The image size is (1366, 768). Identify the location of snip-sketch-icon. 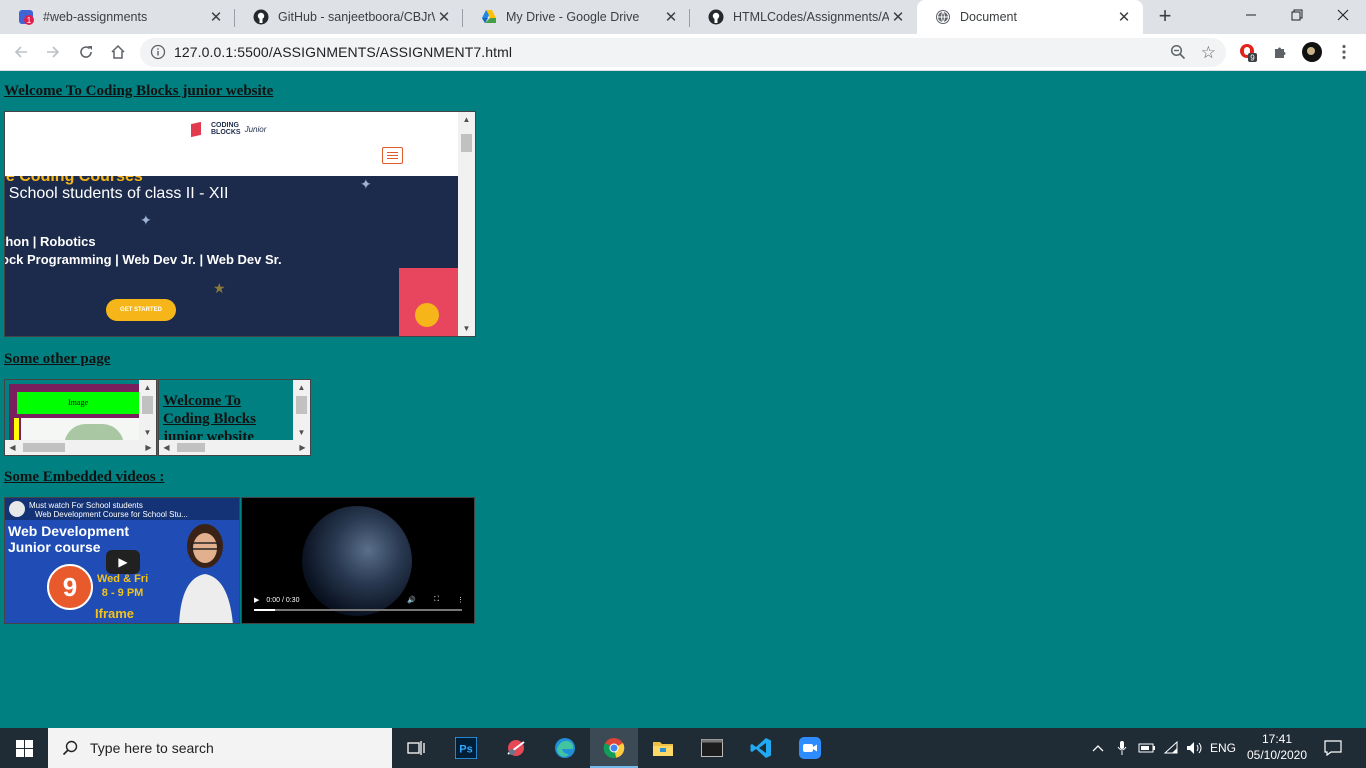
(516, 748).